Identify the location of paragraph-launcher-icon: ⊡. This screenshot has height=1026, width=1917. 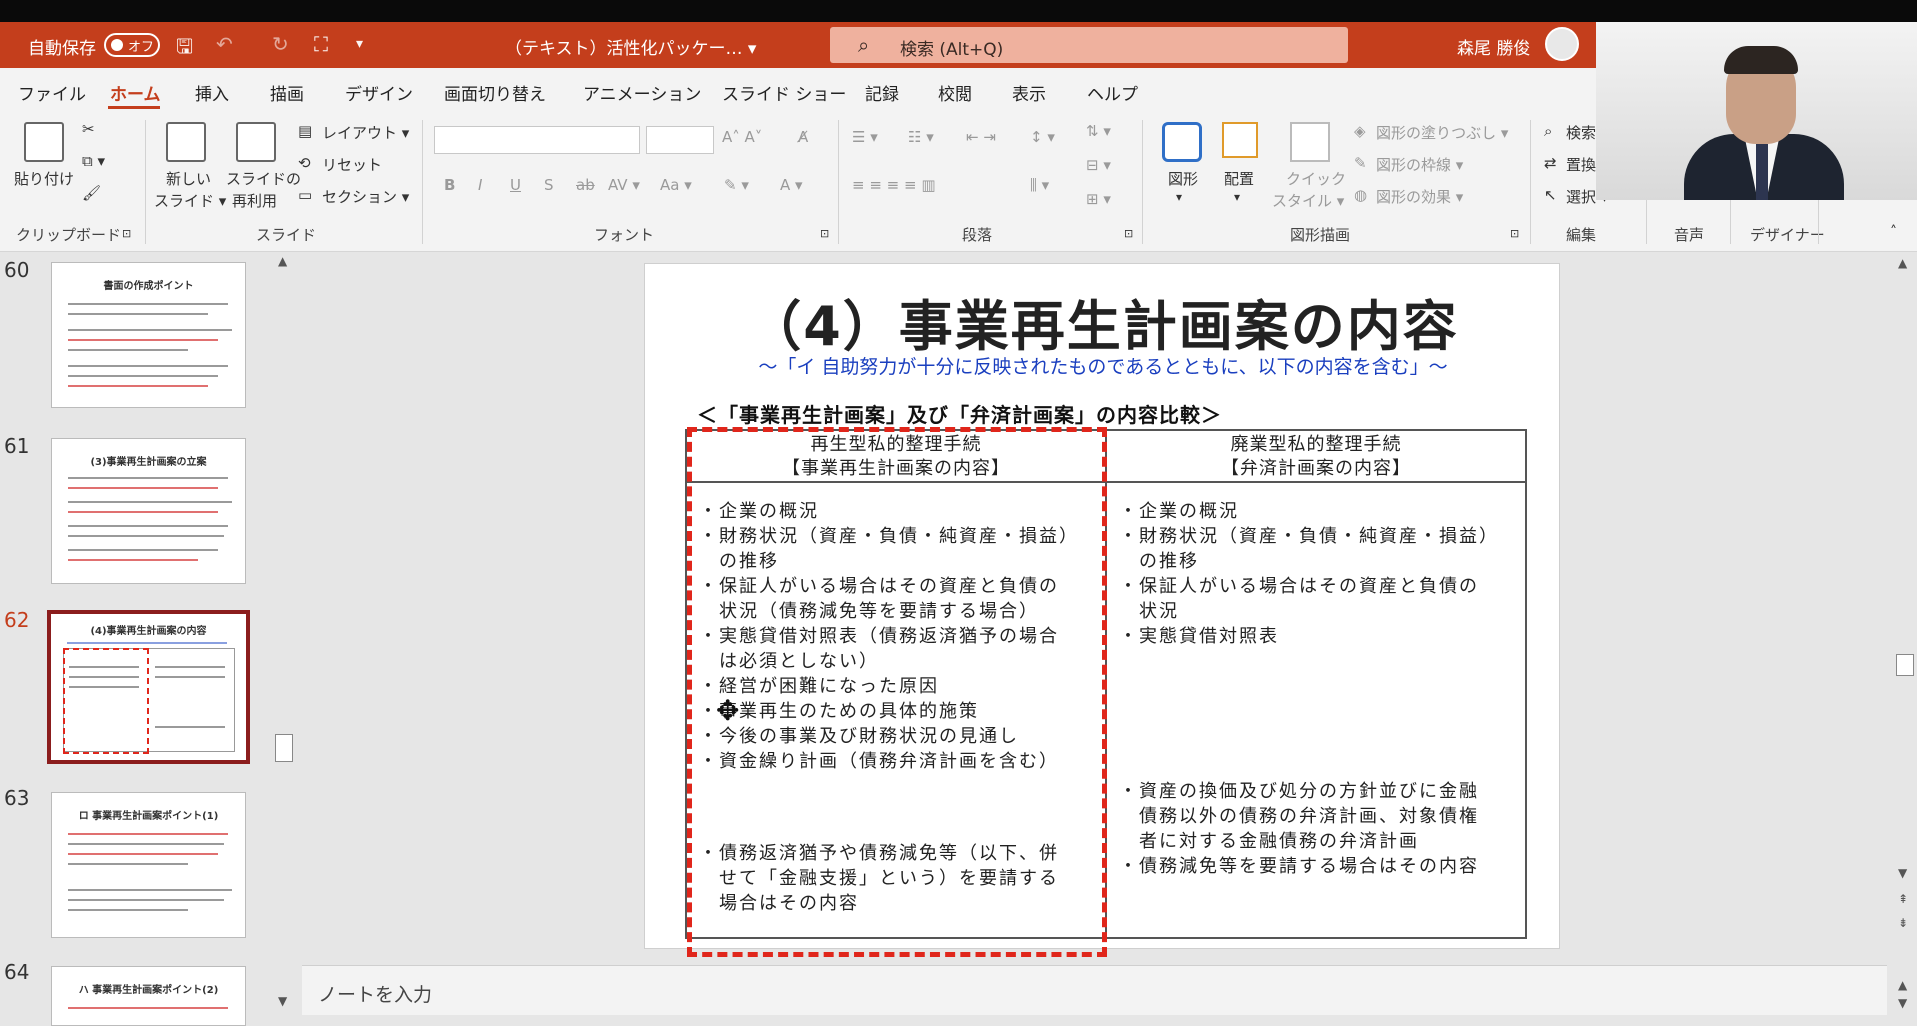
(1128, 233).